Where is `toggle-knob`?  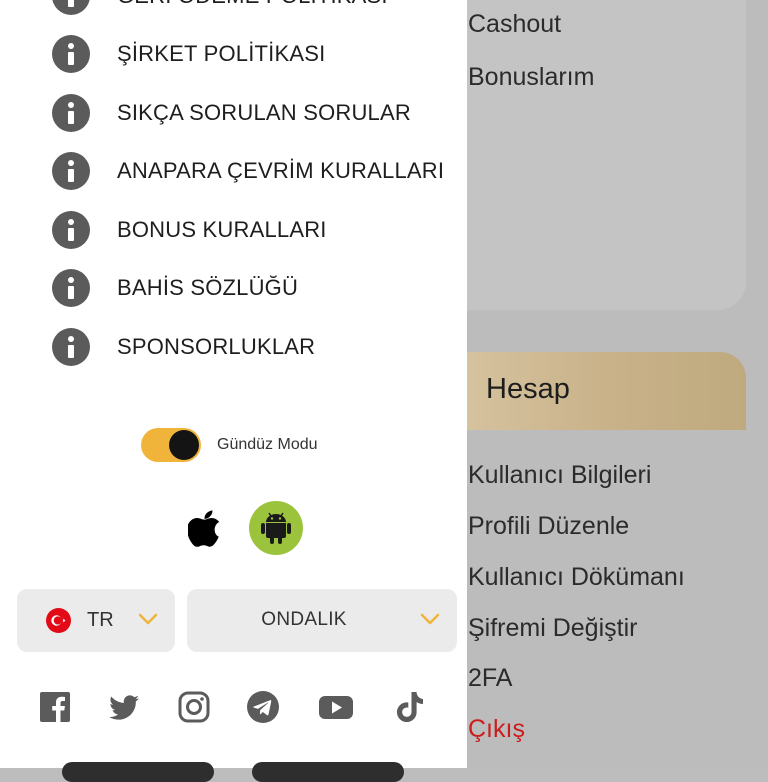 toggle-knob is located at coordinates (184, 445).